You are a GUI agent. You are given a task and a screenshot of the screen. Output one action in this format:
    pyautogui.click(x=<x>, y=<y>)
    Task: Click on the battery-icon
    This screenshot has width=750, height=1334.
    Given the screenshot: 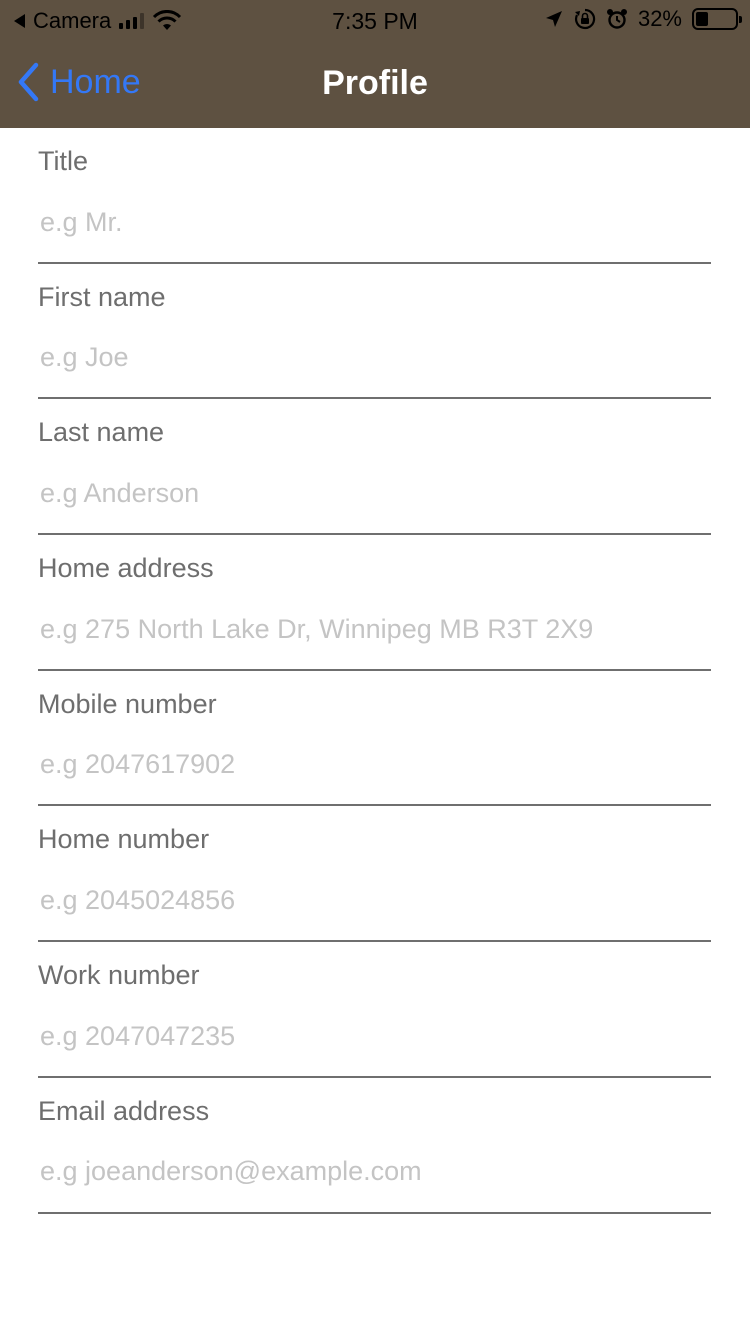 What is the action you would take?
    pyautogui.click(x=717, y=19)
    